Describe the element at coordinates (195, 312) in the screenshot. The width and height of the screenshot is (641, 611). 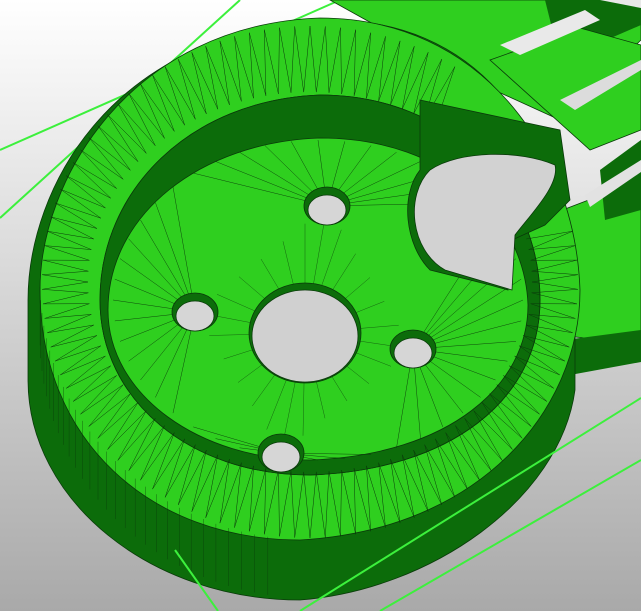
I see `mounting-hole-left` at that location.